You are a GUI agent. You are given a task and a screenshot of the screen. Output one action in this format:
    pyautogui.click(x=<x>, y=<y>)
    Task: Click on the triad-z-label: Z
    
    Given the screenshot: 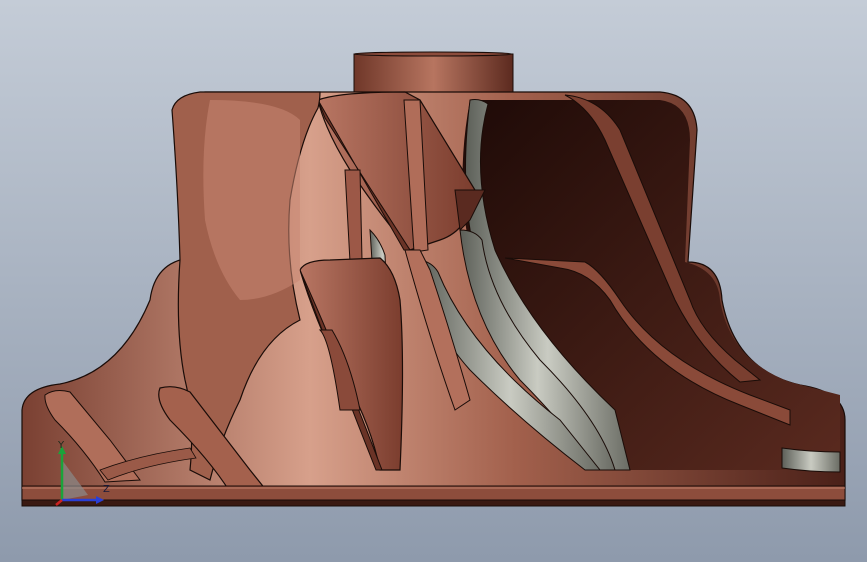 What is the action you would take?
    pyautogui.click(x=106, y=489)
    